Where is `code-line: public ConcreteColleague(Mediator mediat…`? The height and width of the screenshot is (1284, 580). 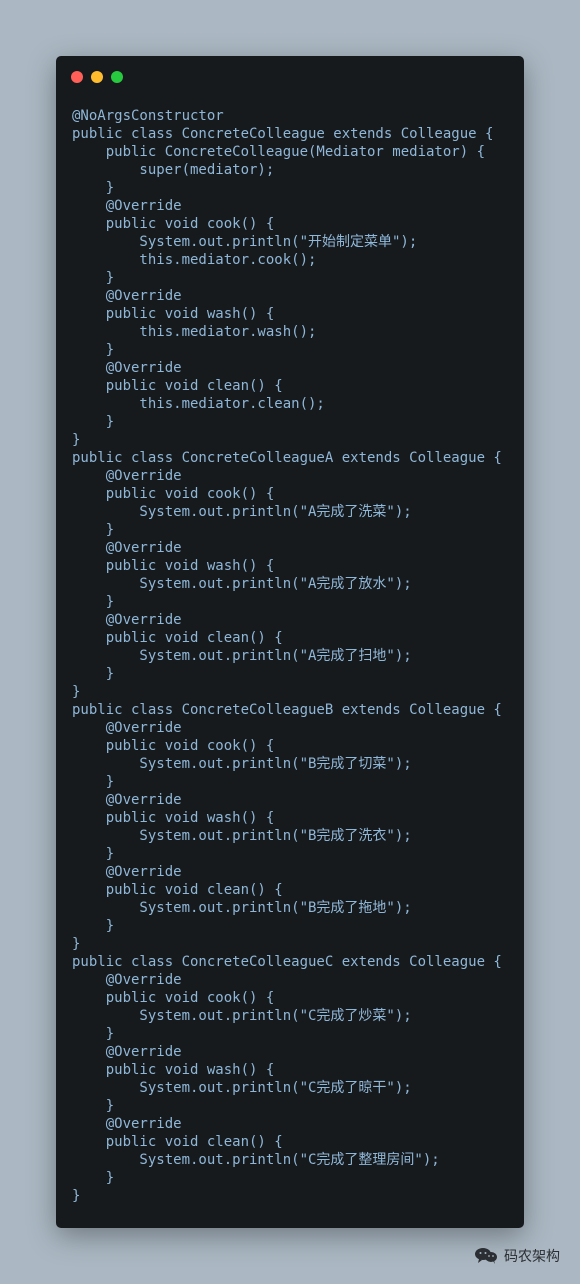 code-line: public ConcreteColleague(Mediator mediat… is located at coordinates (279, 152).